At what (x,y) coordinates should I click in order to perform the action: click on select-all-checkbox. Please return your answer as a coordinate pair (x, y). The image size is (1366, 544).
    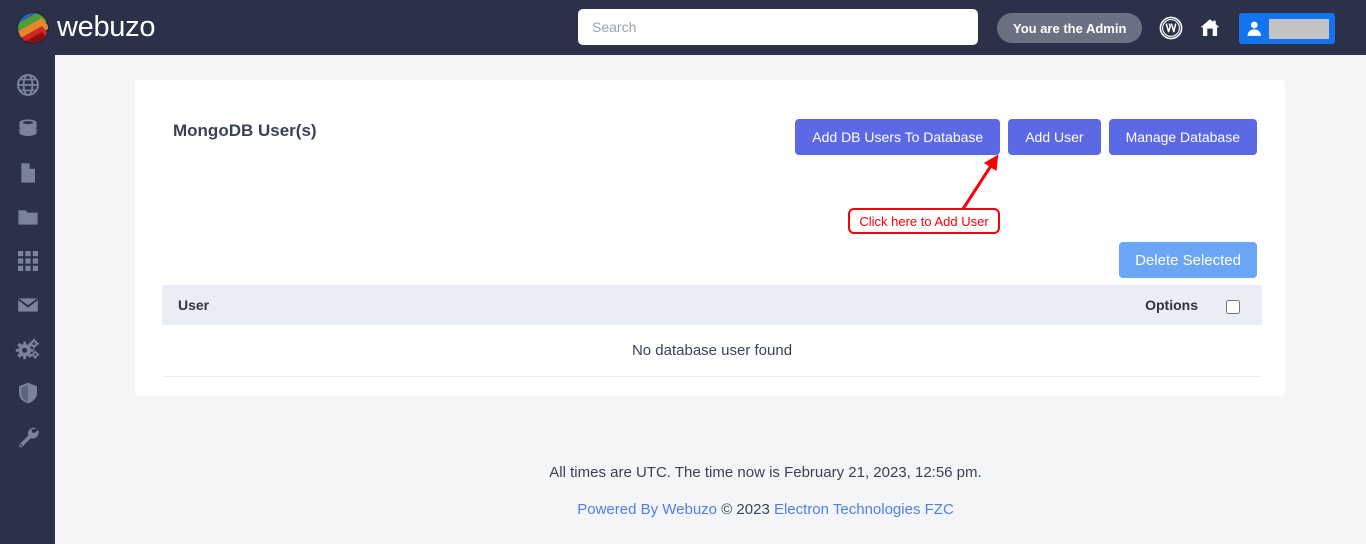
    Looking at the image, I should click on (1233, 307).